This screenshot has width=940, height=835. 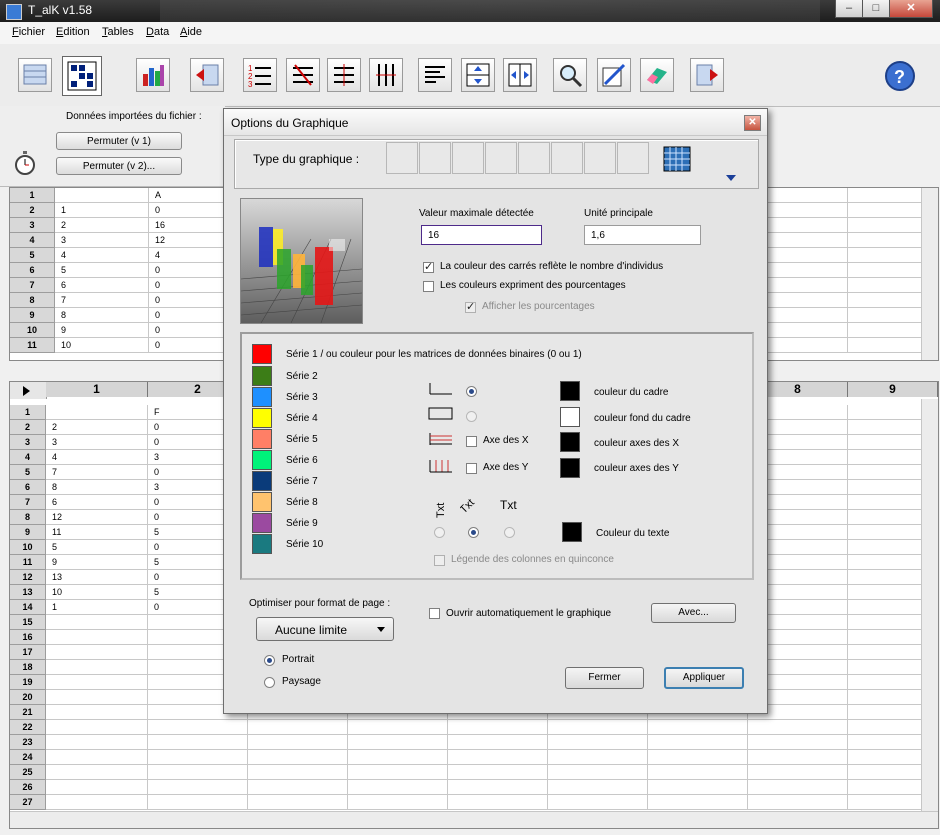 What do you see at coordinates (32, 225) in the screenshot?
I see `row-header: 3` at bounding box center [32, 225].